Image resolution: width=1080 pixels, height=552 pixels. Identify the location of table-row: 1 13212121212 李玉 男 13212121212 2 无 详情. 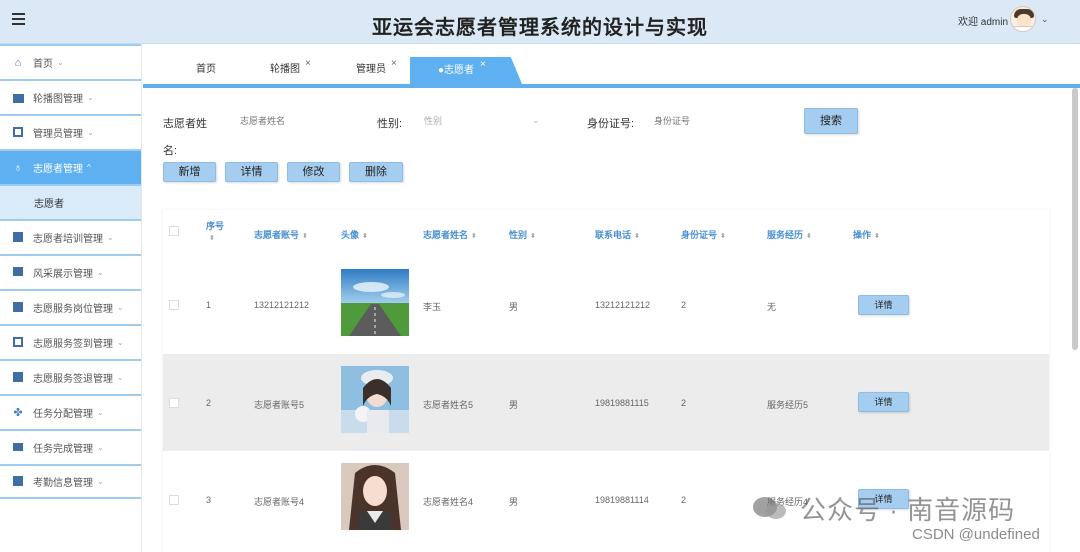
(606, 304).